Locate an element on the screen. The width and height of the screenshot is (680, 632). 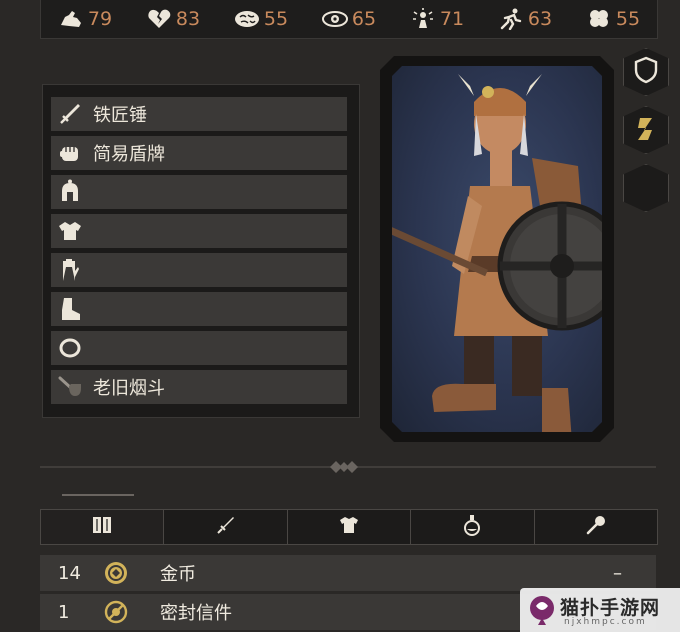
potion-icon is located at coordinates (472, 527).